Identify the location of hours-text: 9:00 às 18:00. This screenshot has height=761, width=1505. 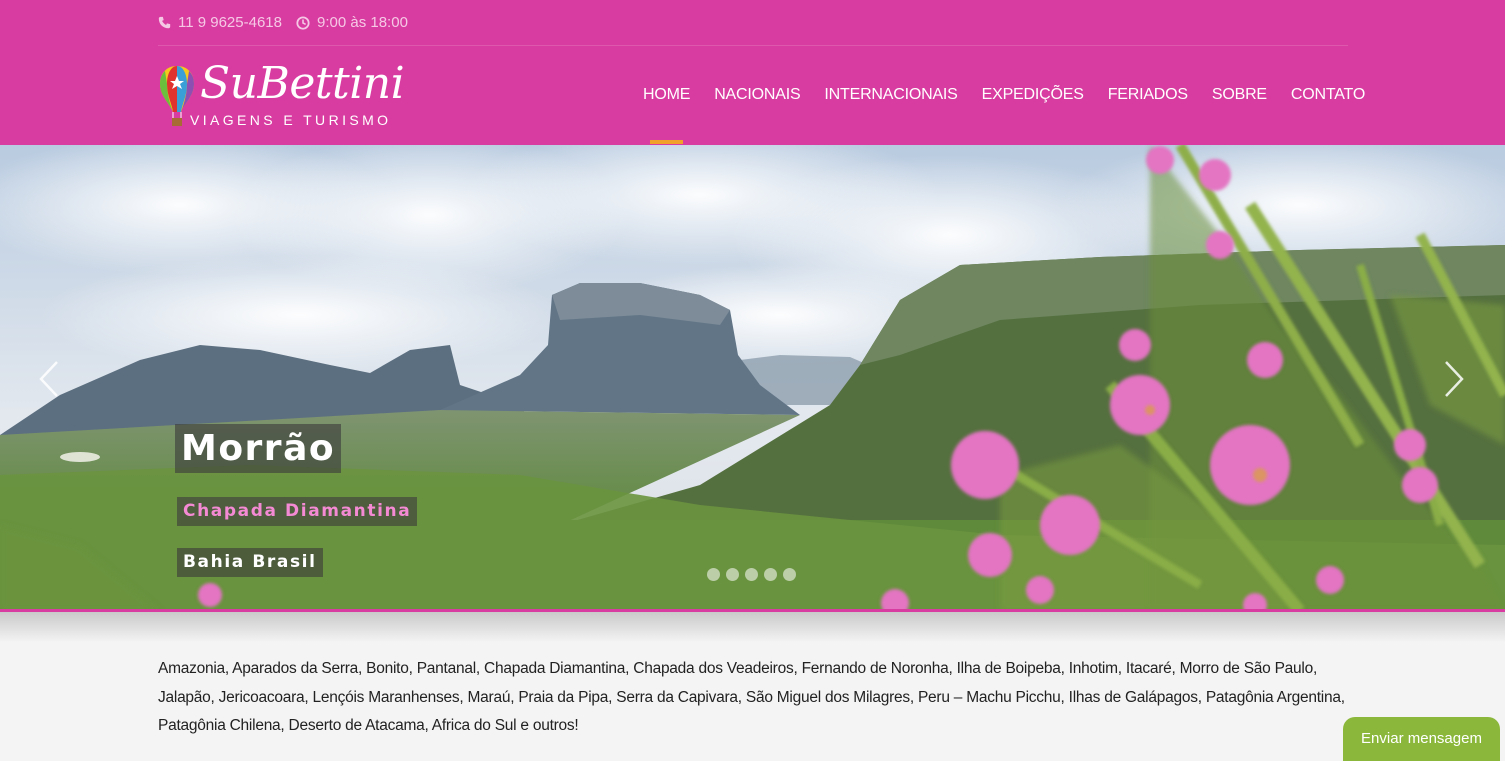
(362, 22).